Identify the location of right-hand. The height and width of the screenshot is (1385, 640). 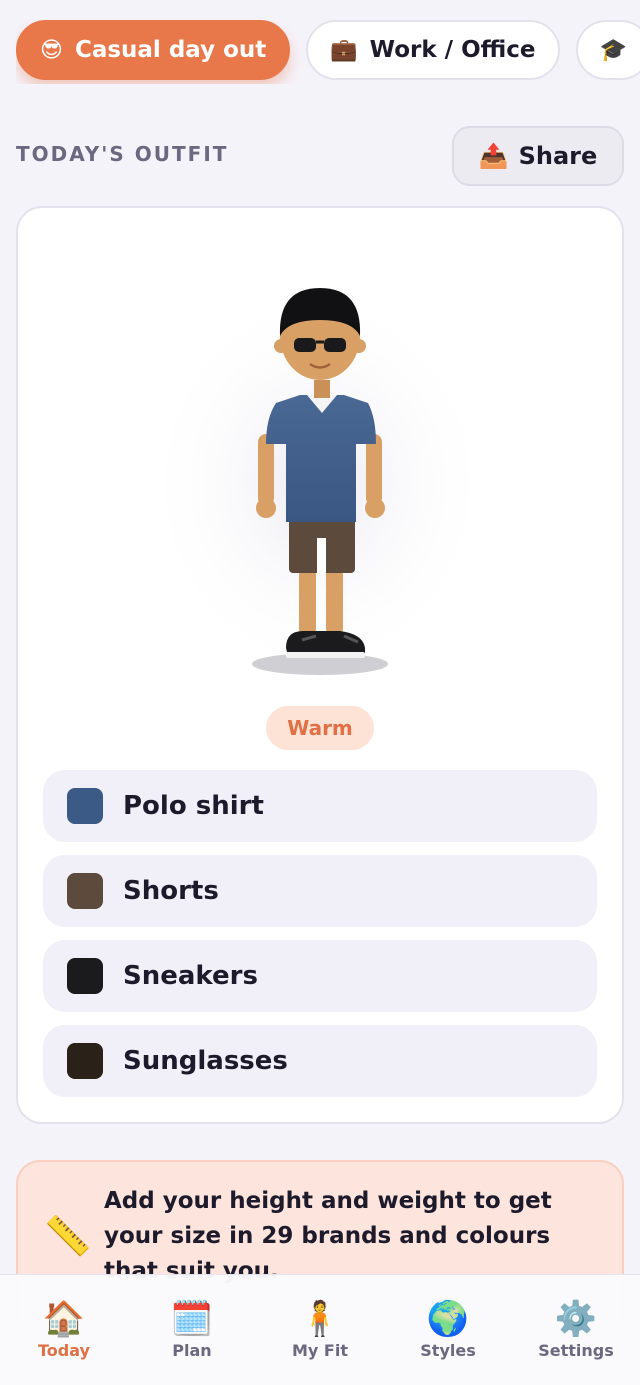
(375, 508).